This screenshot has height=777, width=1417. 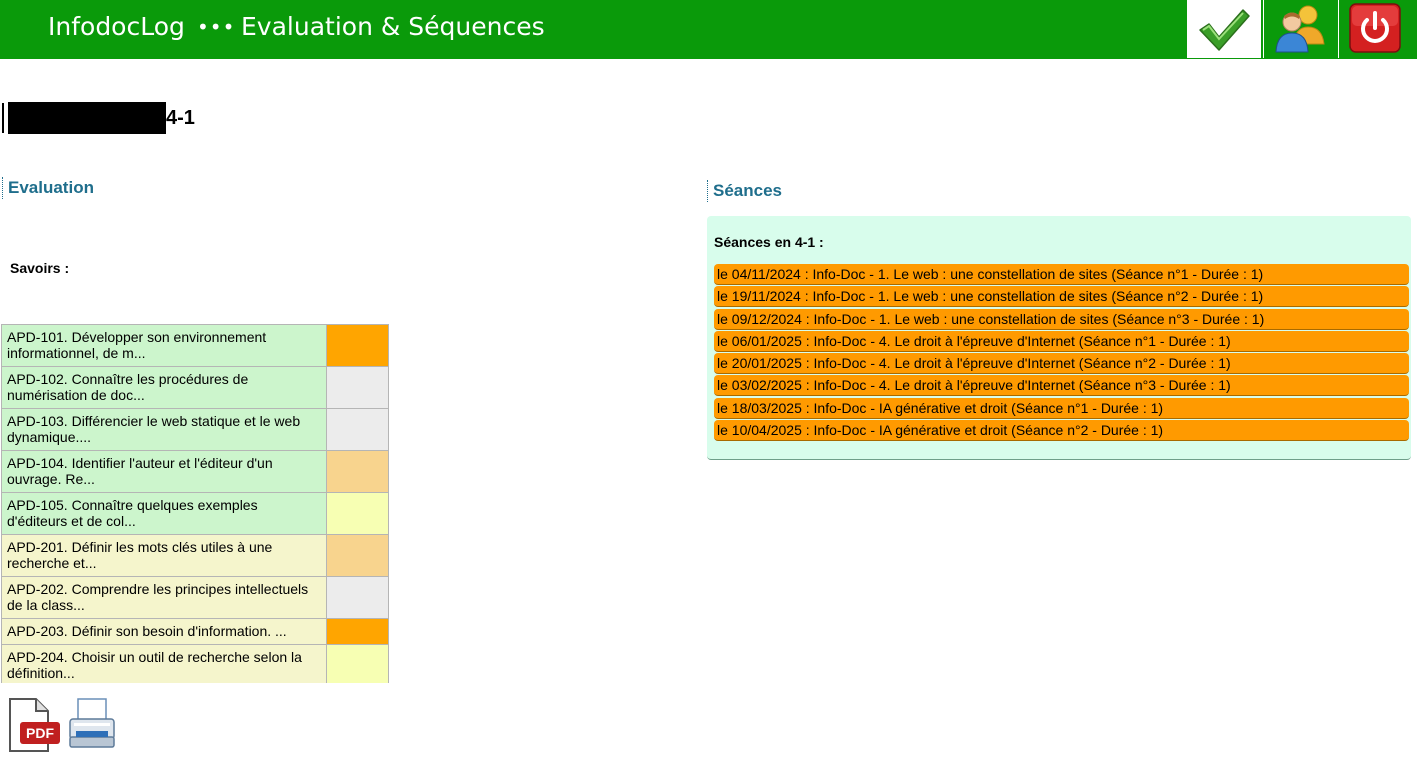 What do you see at coordinates (744, 191) in the screenshot?
I see `seances-title: Séances` at bounding box center [744, 191].